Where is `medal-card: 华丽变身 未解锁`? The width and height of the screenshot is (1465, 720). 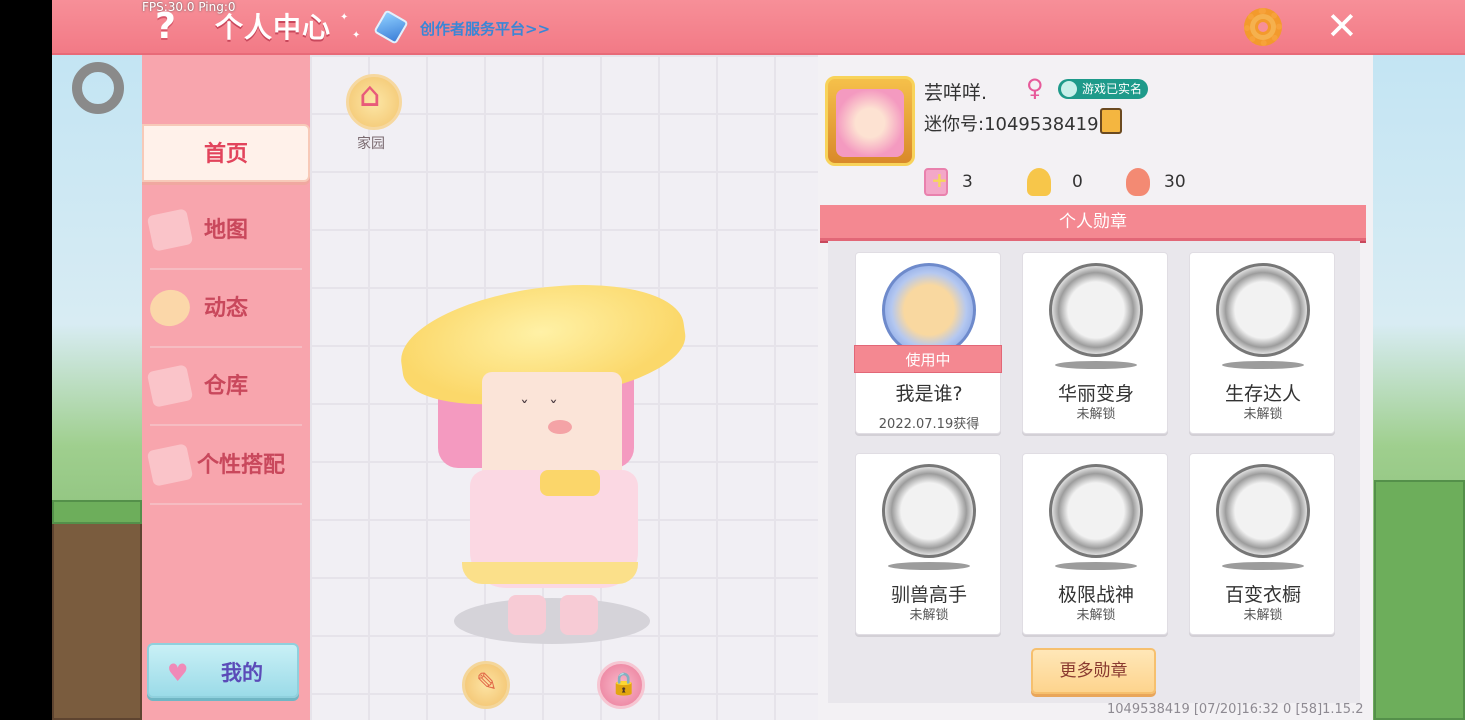
medal-card: 华丽变身 未解锁 is located at coordinates (1095, 343).